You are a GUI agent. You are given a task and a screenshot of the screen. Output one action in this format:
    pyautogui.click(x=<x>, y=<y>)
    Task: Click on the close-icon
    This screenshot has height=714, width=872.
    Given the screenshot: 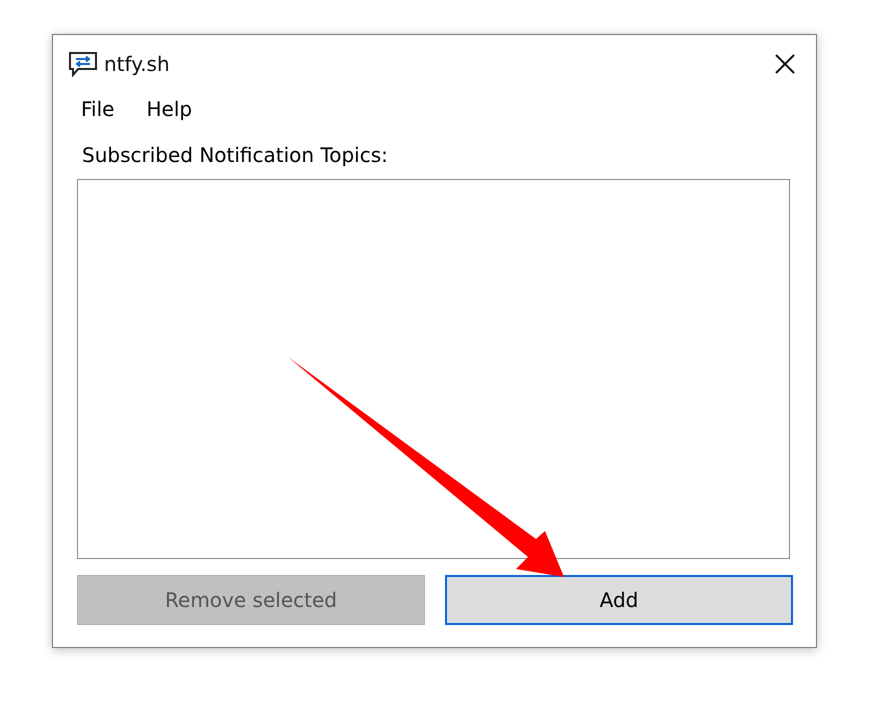 What is the action you would take?
    pyautogui.click(x=785, y=64)
    